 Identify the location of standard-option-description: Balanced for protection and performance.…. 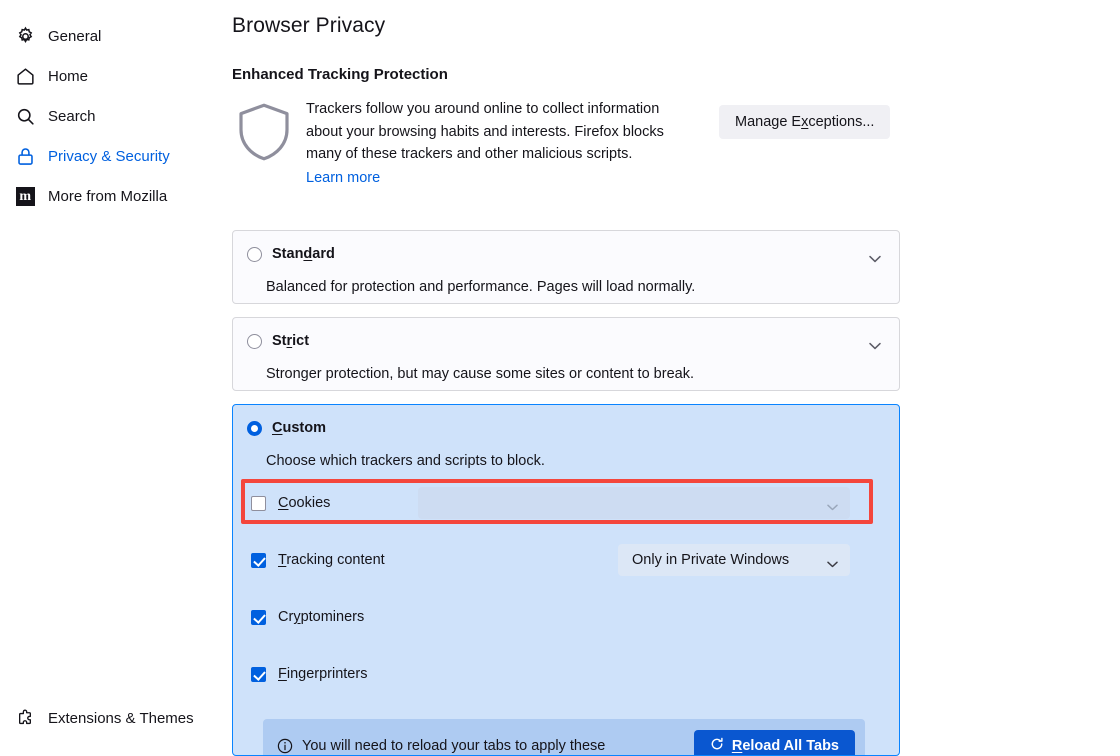
(481, 287).